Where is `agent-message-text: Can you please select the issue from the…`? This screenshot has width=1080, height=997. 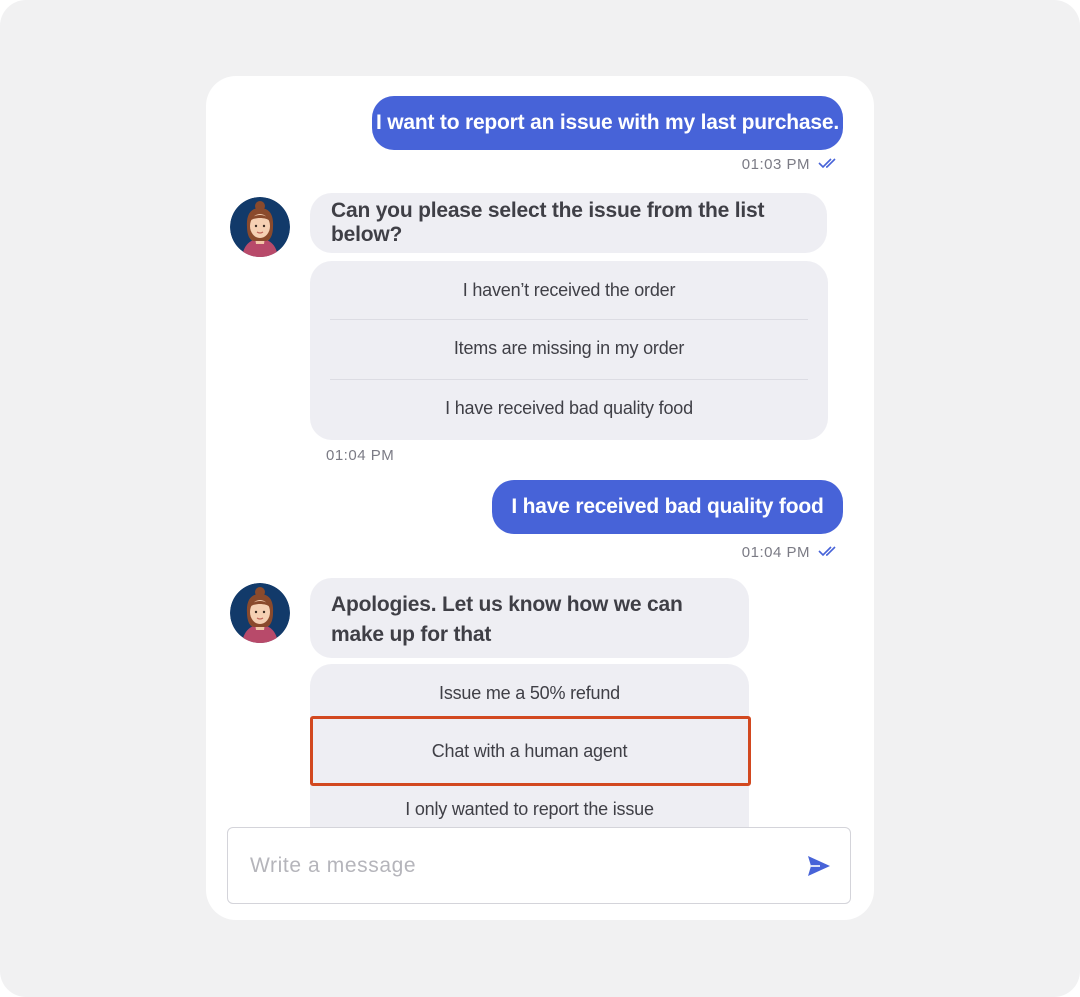
agent-message-text: Can you please select the issue from the… is located at coordinates (548, 222).